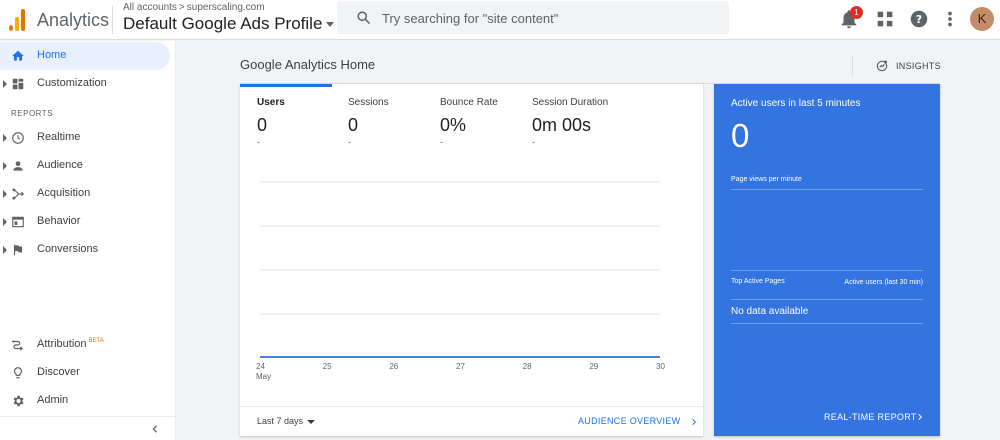  I want to click on sidebar-item-admin: Admin, so click(85, 401).